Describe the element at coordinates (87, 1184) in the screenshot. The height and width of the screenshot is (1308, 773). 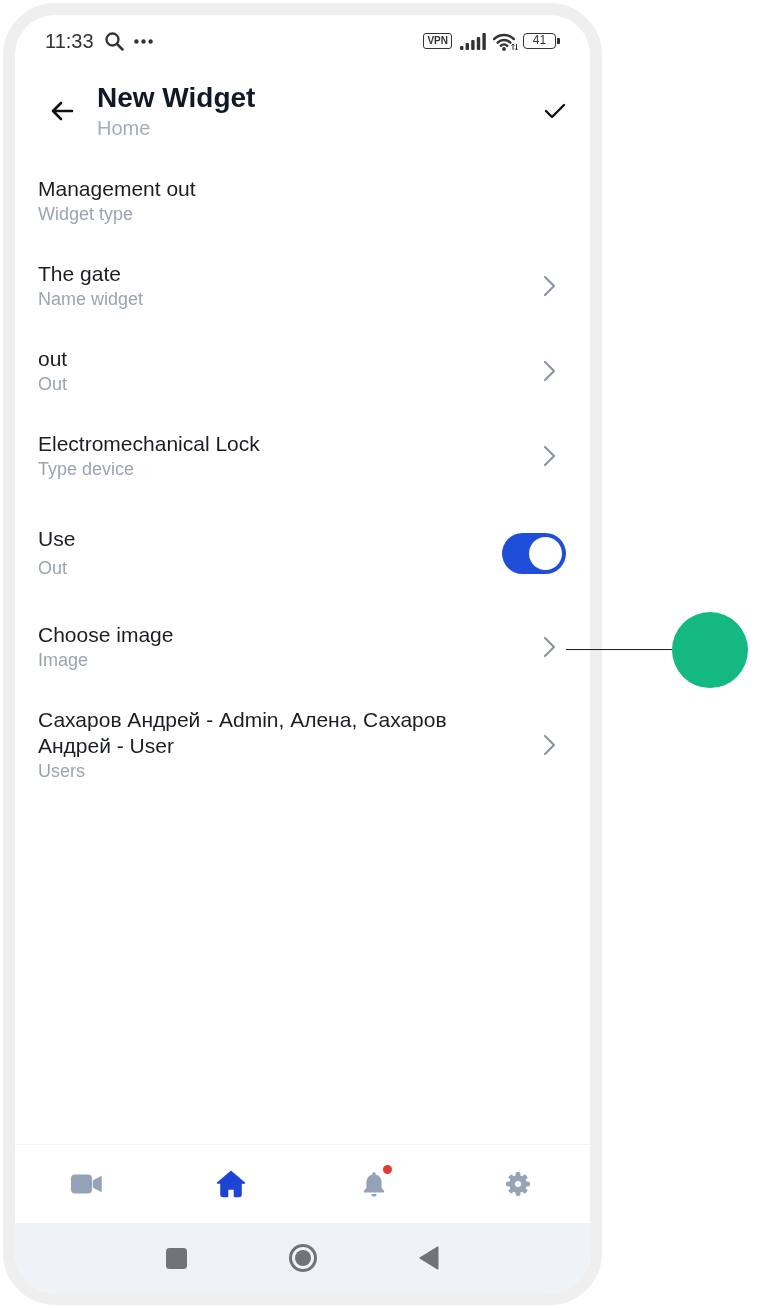
I see `video-camera-icon` at that location.